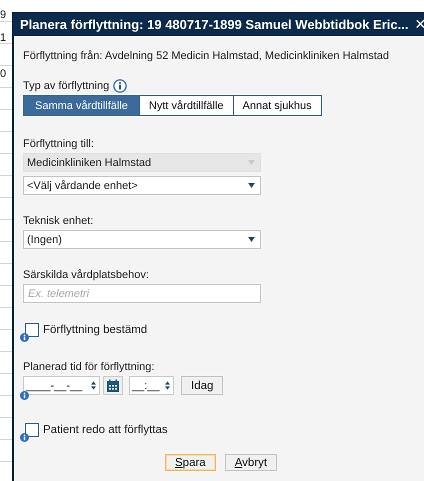 The width and height of the screenshot is (424, 481). I want to click on dropdown-field: <Välj vårdande enhet>, so click(142, 185).